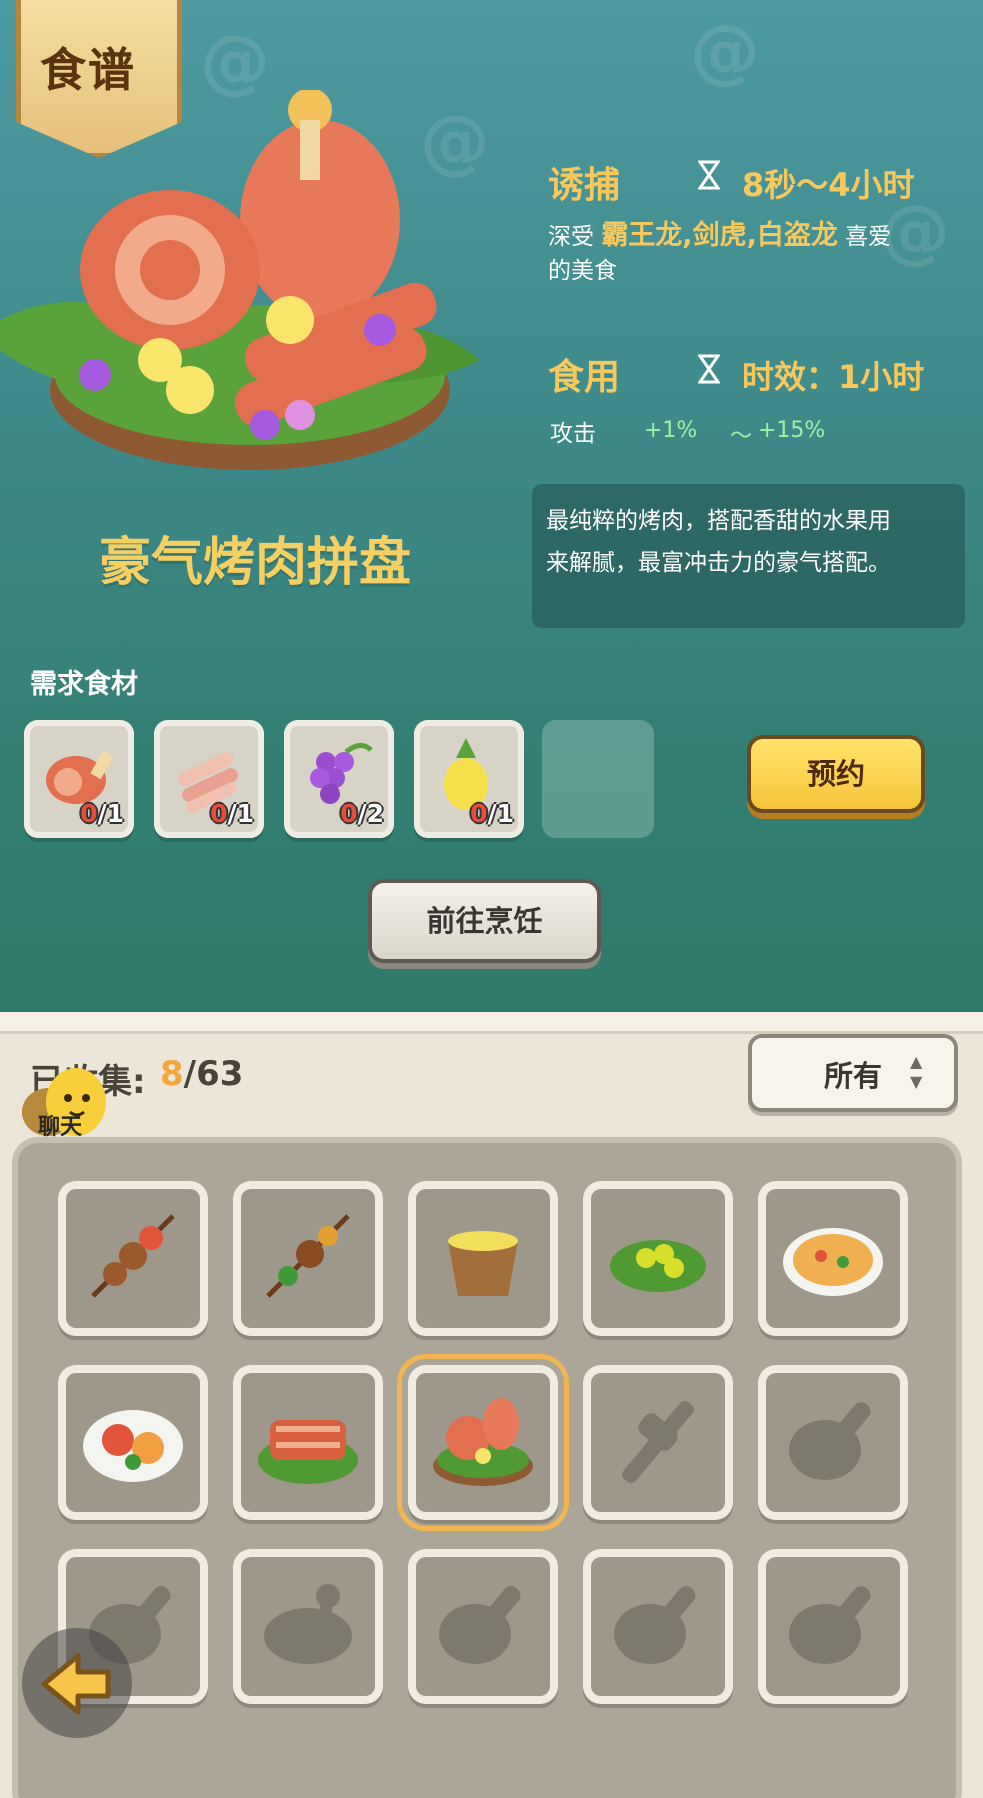 This screenshot has width=983, height=1798. I want to click on lure-desc-suffix: 喜爱, so click(868, 237).